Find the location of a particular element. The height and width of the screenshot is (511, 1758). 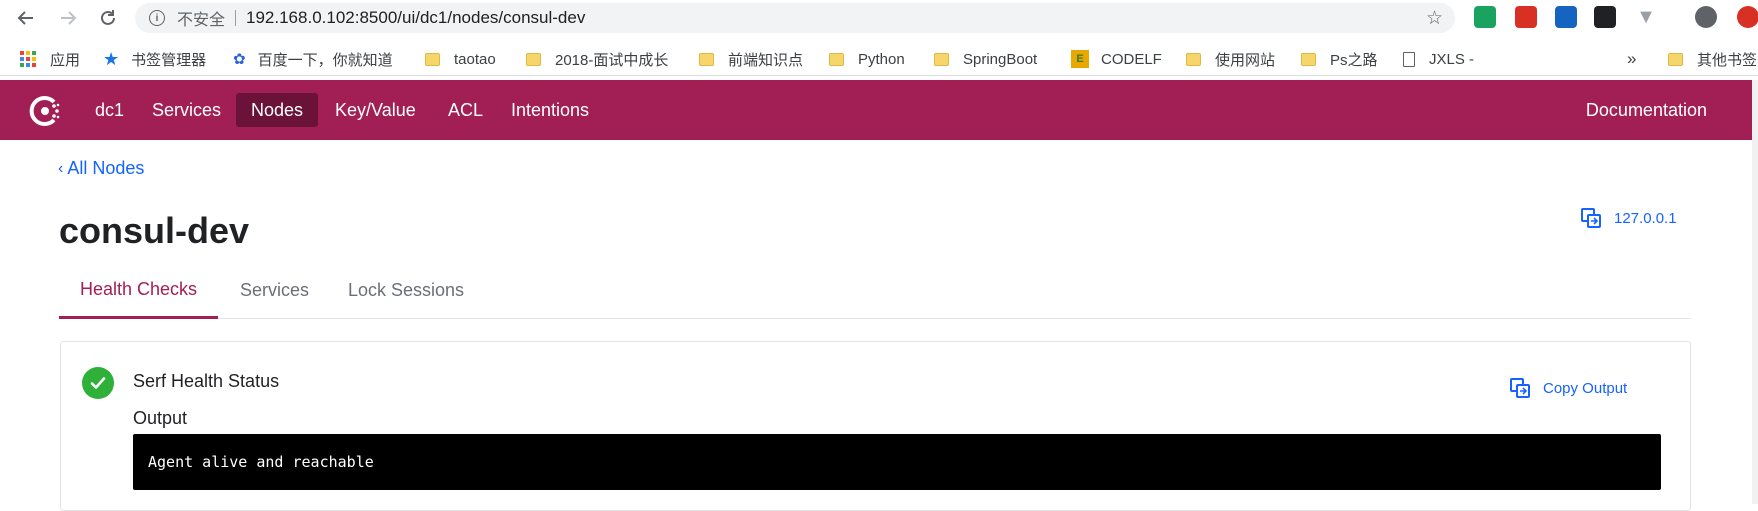

bookmark-ps: Ps之路 is located at coordinates (1339, 59).